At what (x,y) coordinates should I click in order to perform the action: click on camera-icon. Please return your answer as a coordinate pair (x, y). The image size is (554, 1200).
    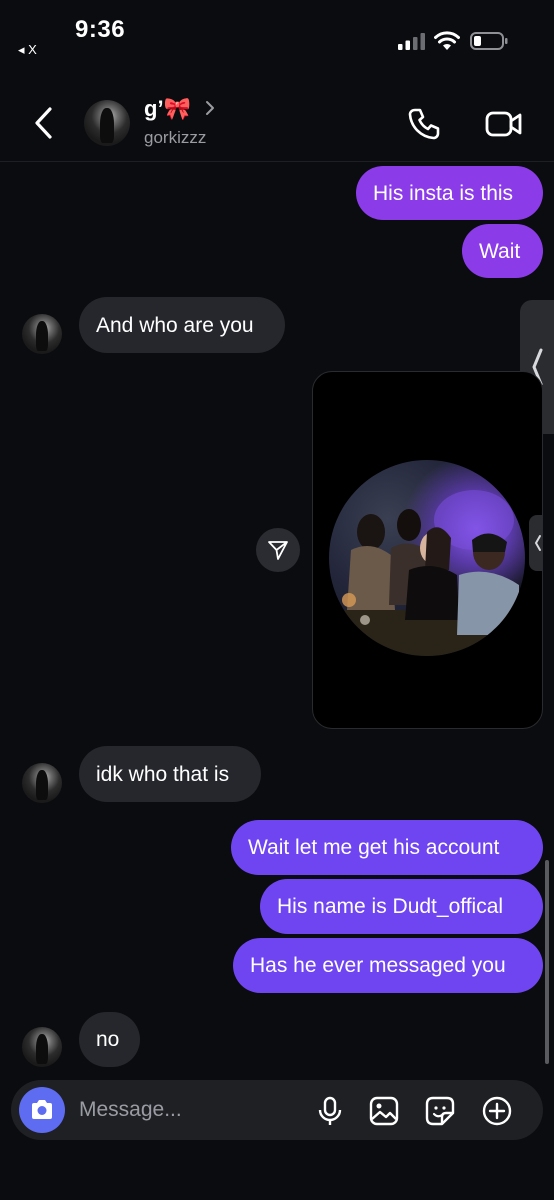
    Looking at the image, I should click on (42, 1109).